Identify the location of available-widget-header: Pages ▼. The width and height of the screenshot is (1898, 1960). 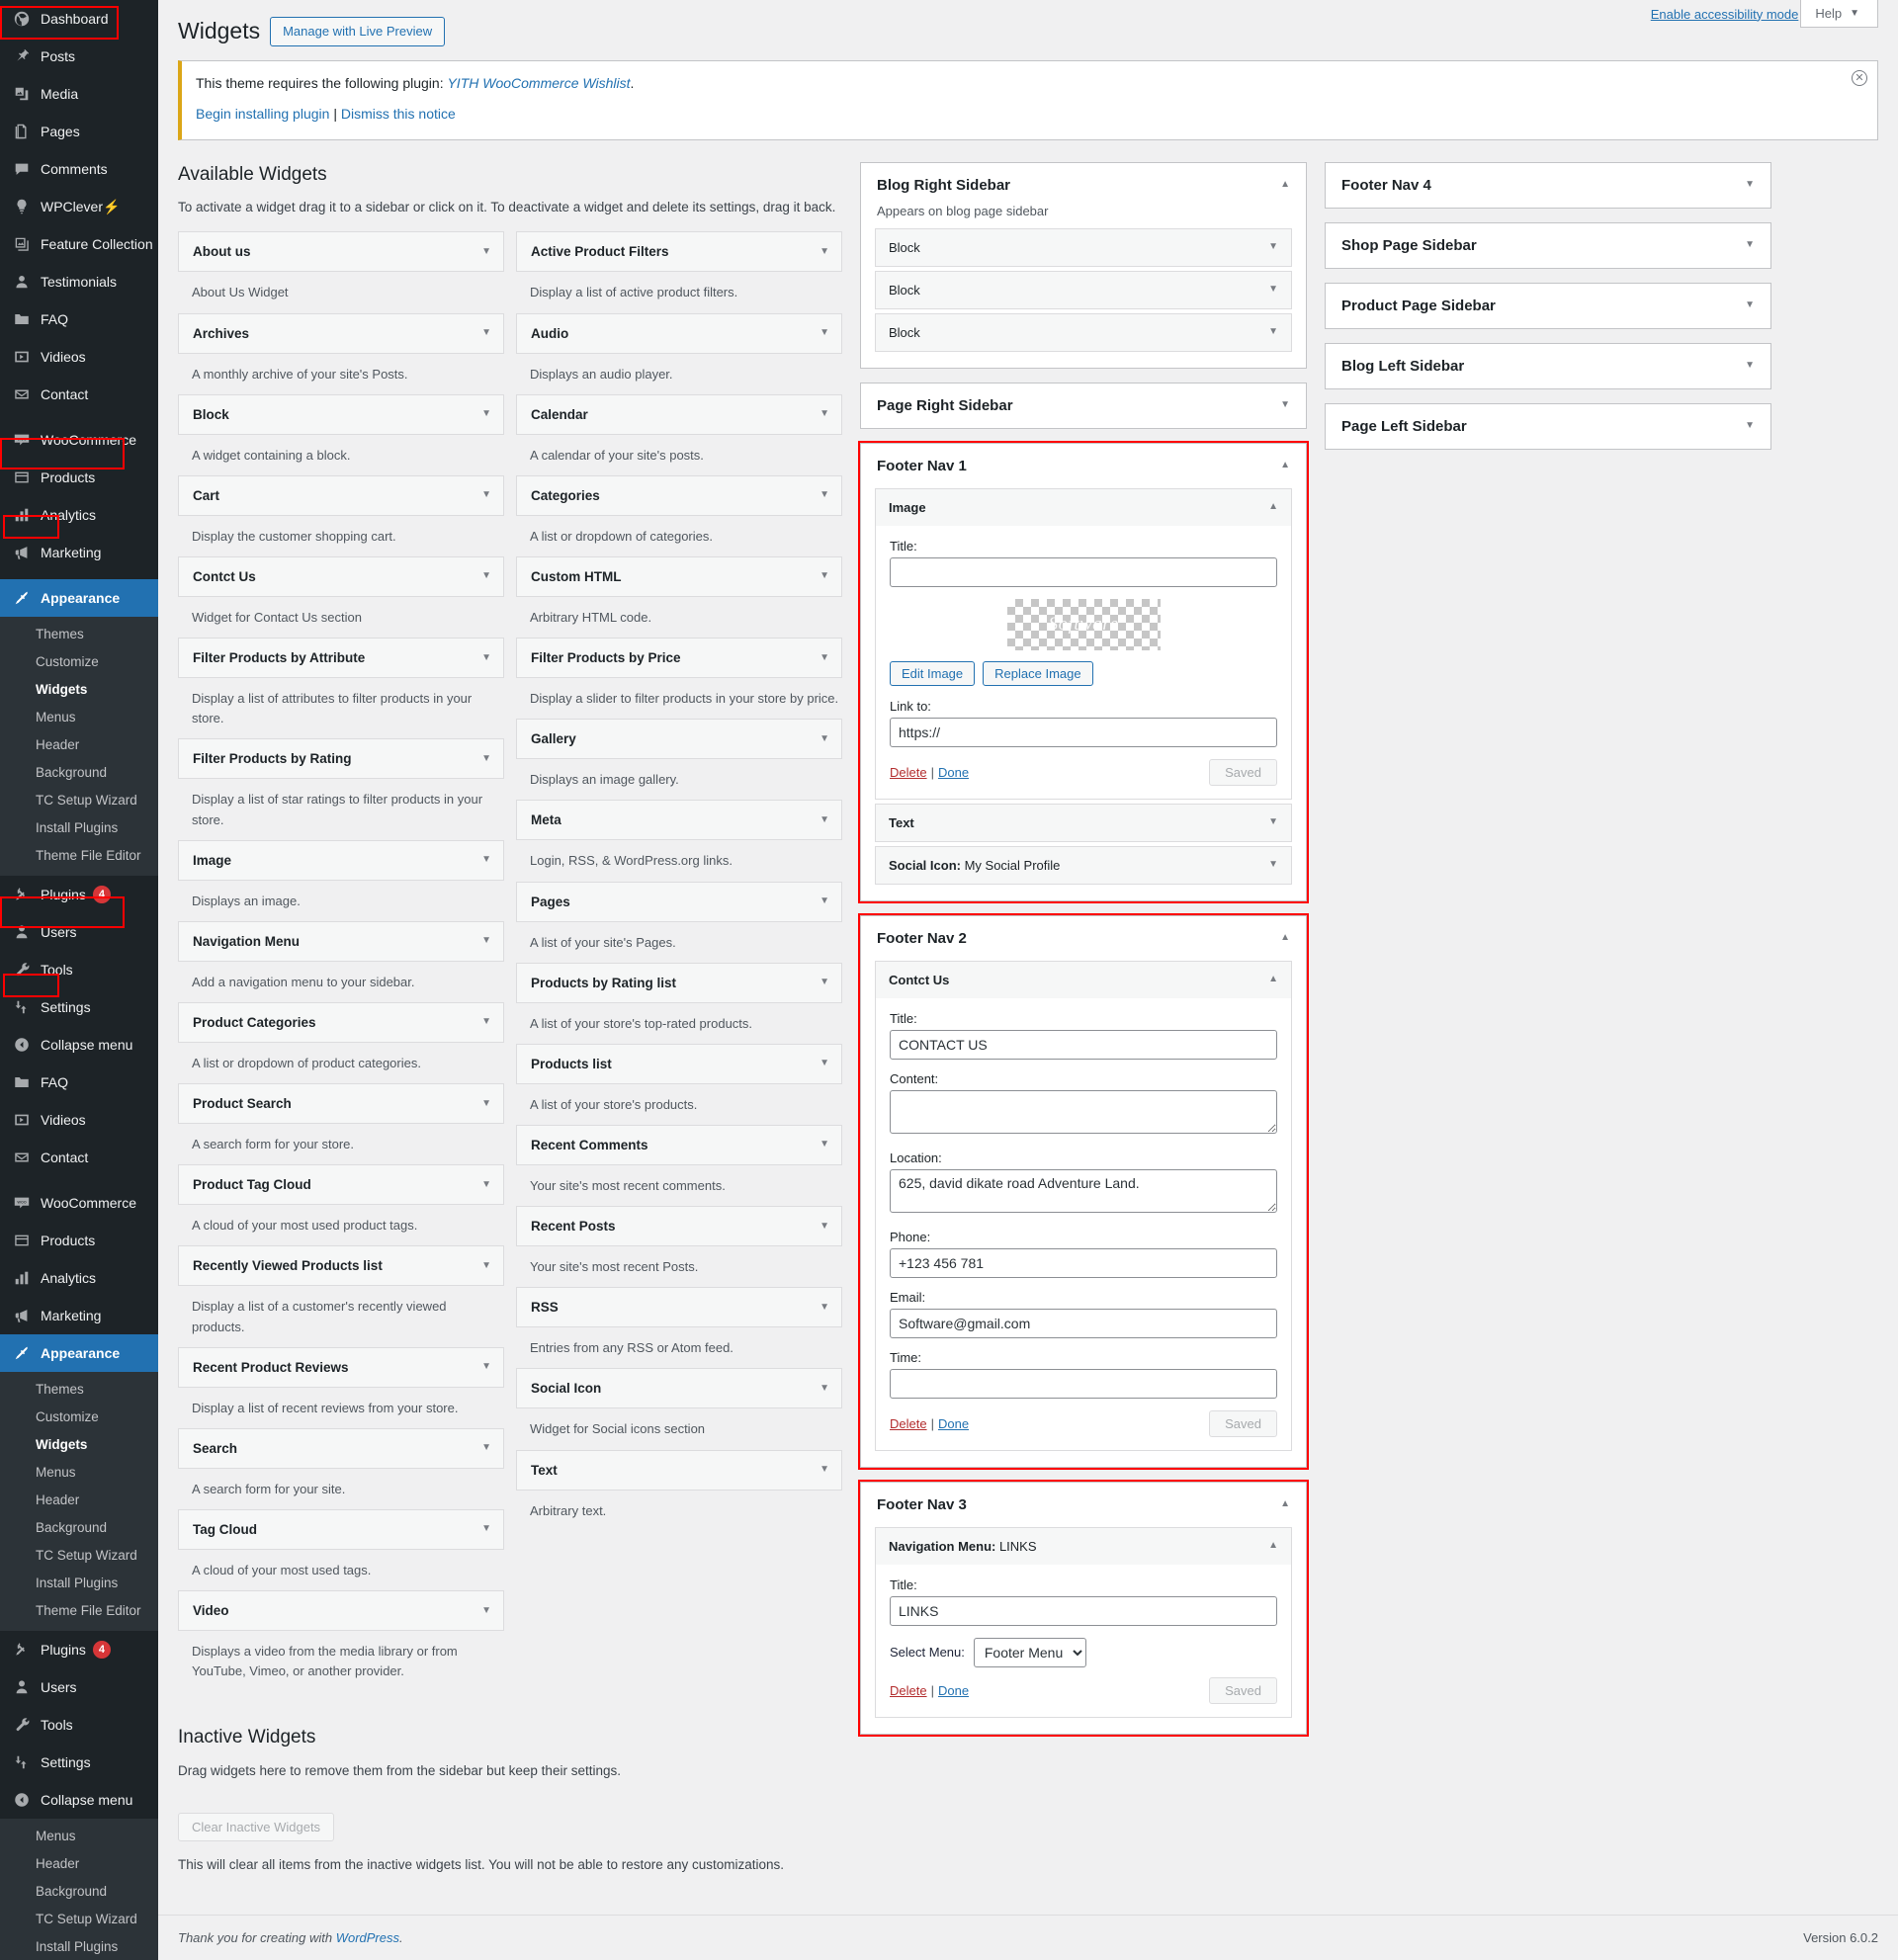
(679, 902).